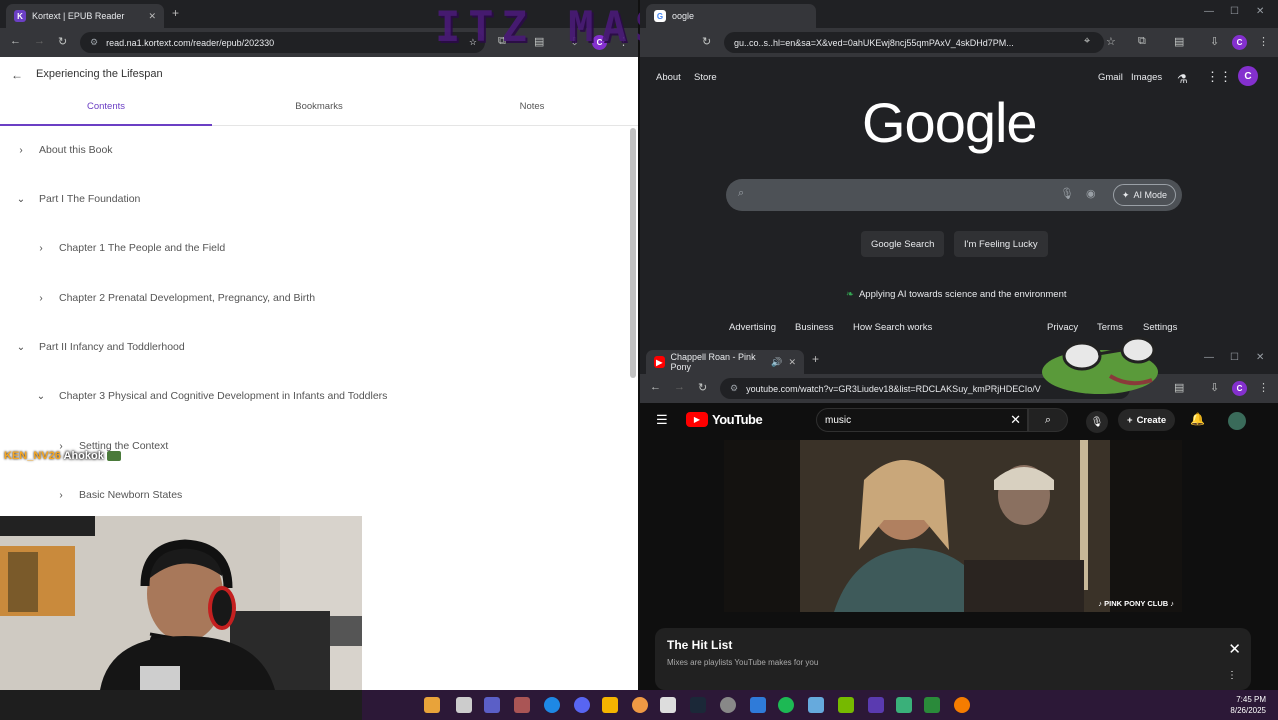 This screenshot has width=1278, height=720. Describe the element at coordinates (1160, 327) in the screenshot. I see `footer-settings: Settings` at that location.